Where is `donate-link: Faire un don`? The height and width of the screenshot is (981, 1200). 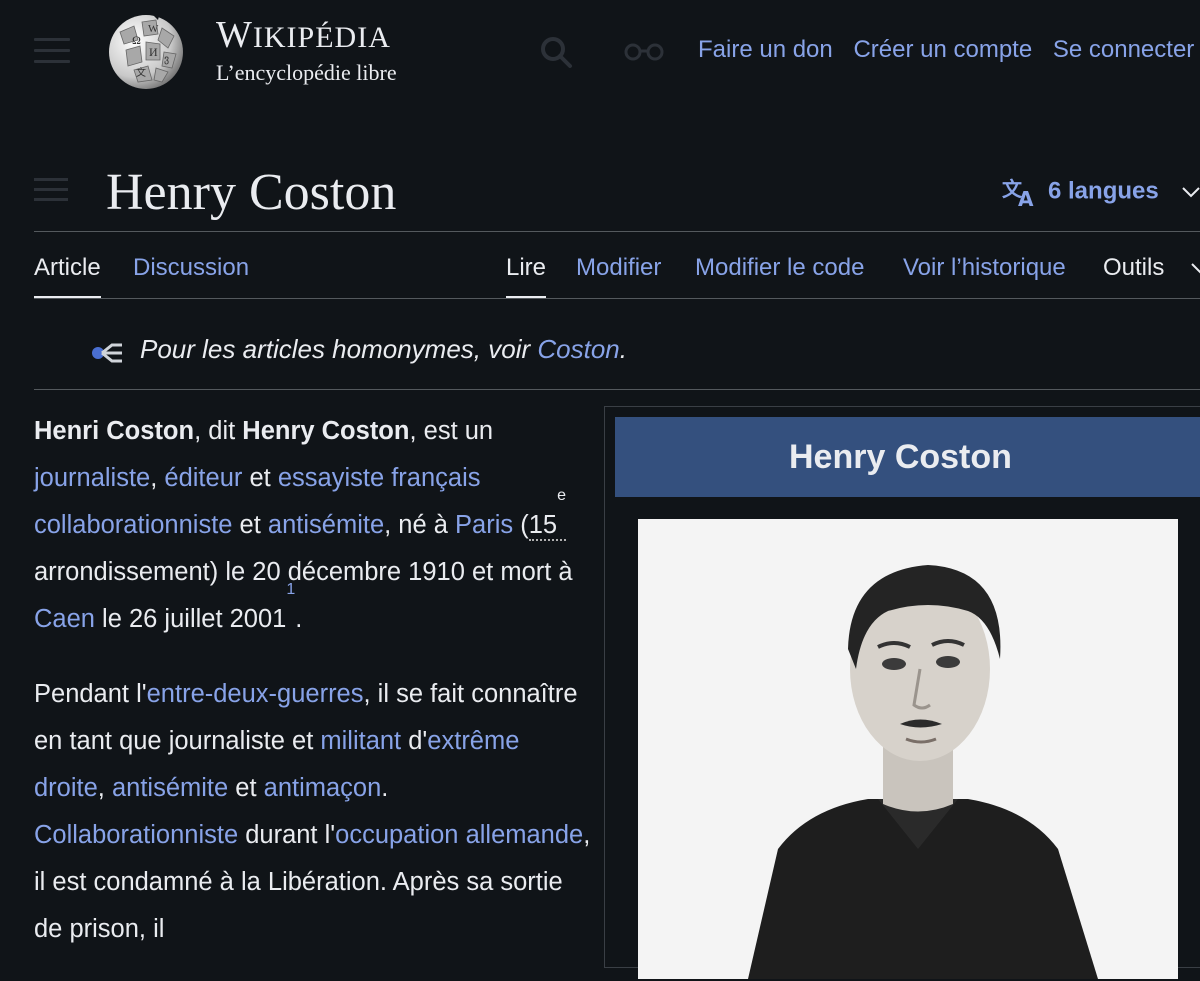 donate-link: Faire un don is located at coordinates (765, 49).